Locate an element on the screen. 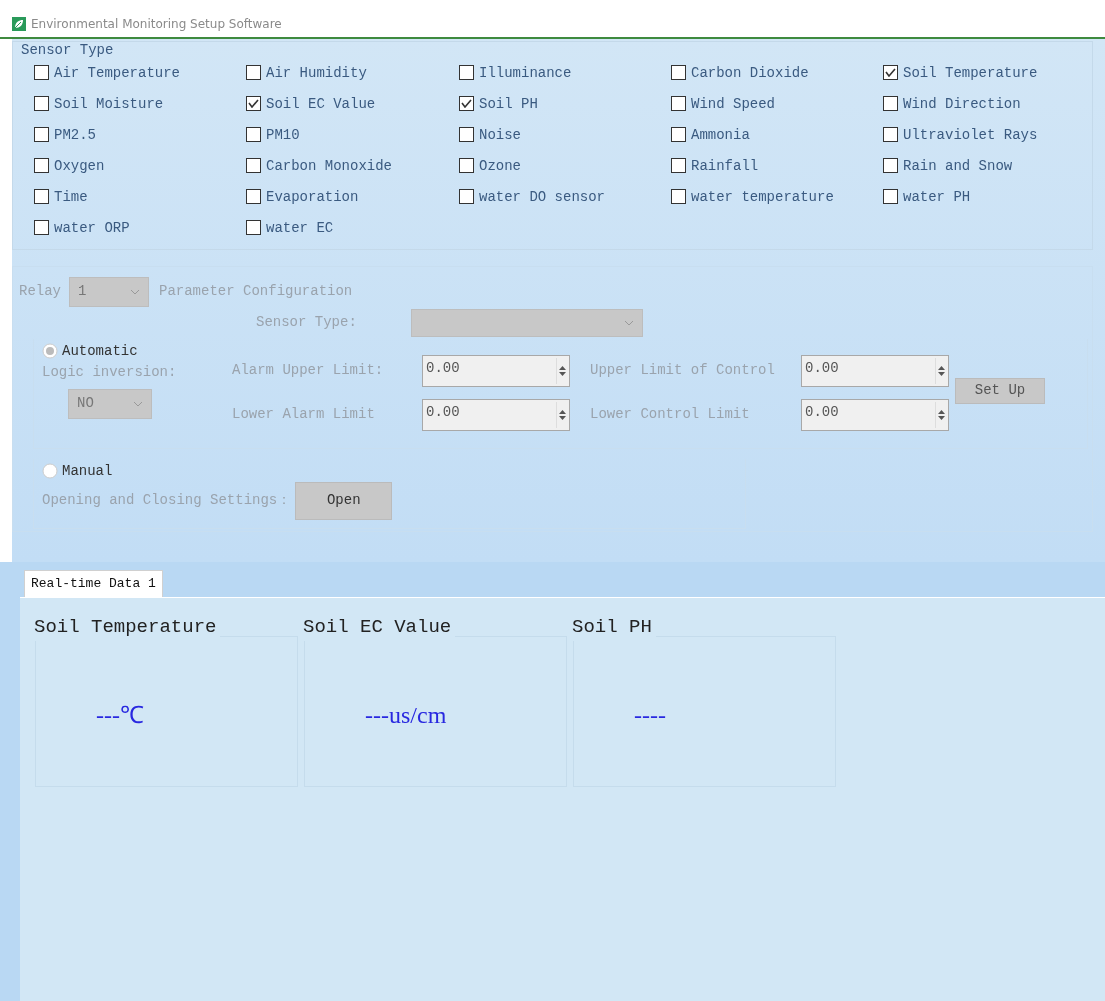 The width and height of the screenshot is (1105, 1001). relay-label: Relay is located at coordinates (40, 292).